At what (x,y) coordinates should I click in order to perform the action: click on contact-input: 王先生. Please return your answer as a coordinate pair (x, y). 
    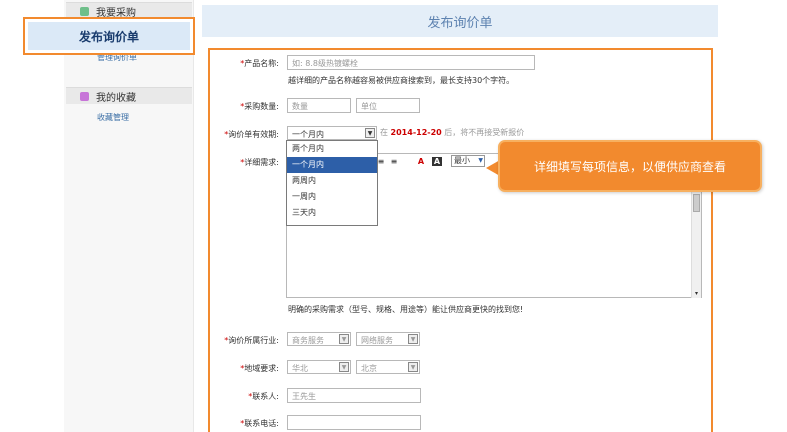
    Looking at the image, I should click on (354, 395).